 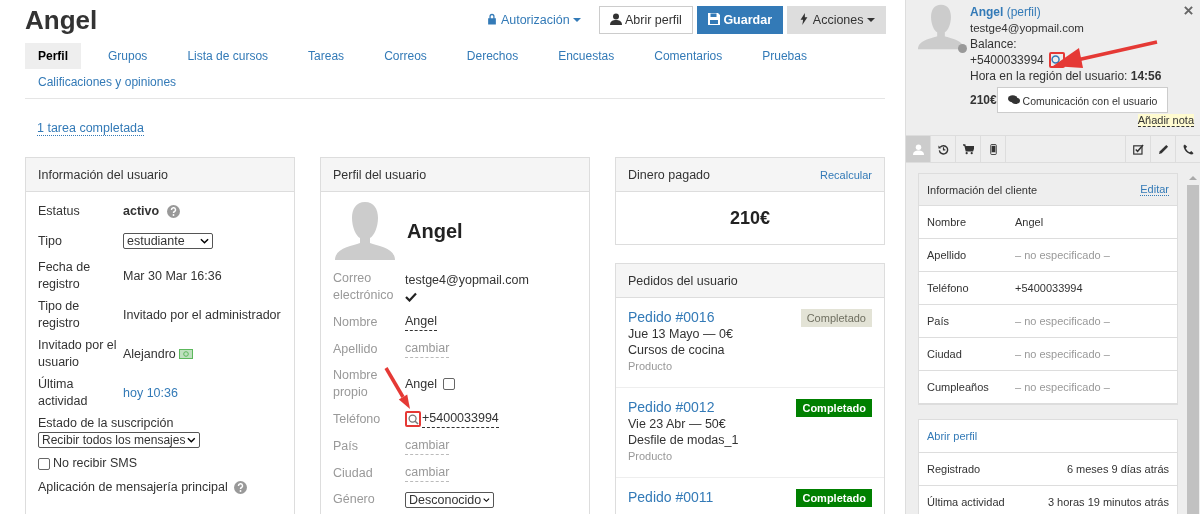 I want to click on tab: Perfil, so click(x=53, y=56).